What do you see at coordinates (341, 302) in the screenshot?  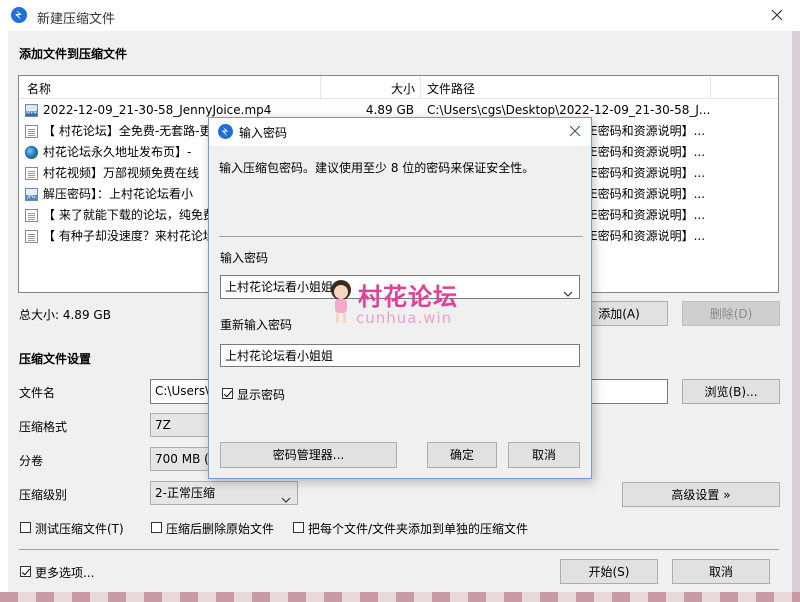 I see `watermark-avatar-icon` at bounding box center [341, 302].